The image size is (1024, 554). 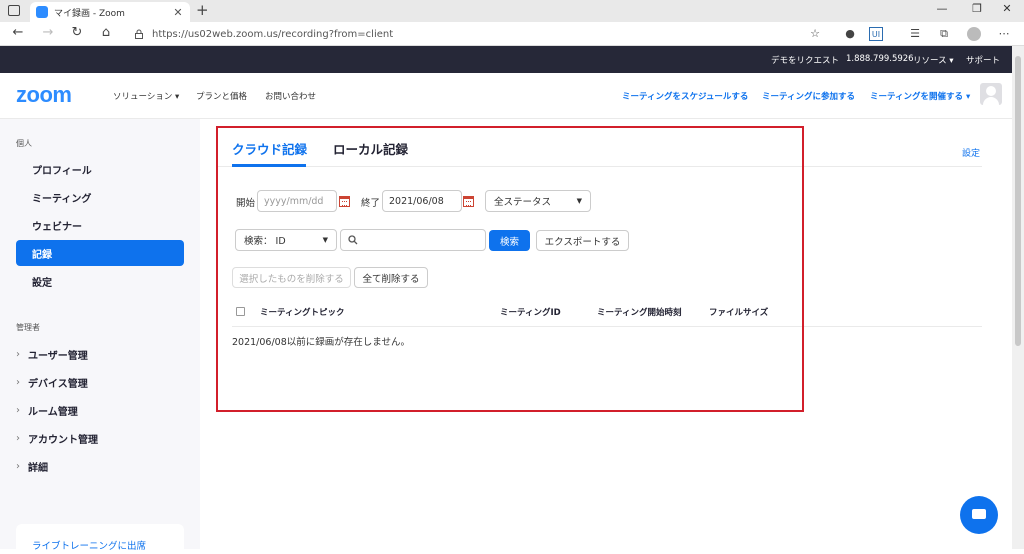 What do you see at coordinates (512, 11) in the screenshot?
I see `browser-tabstrip: マイ録画 - Zoom ✕ + — ❐ ✕` at bounding box center [512, 11].